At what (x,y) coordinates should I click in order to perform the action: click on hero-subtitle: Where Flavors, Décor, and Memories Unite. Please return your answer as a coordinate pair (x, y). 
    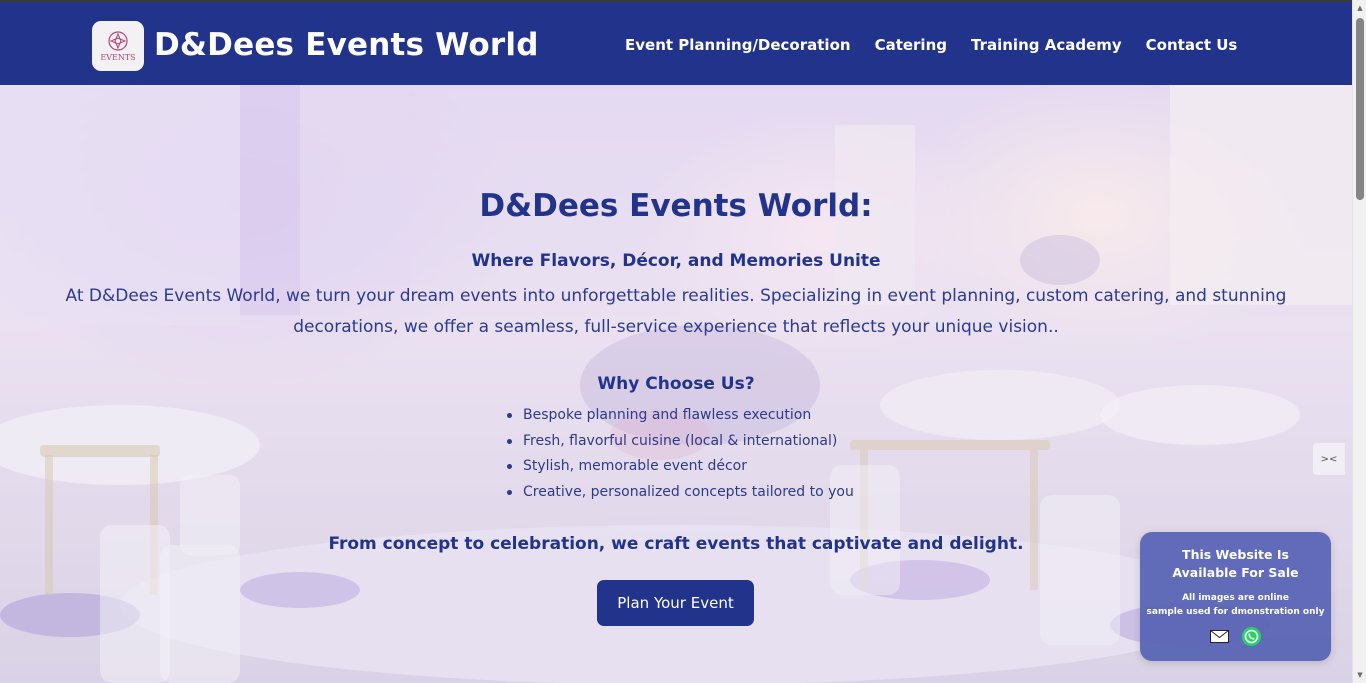
    Looking at the image, I should click on (676, 261).